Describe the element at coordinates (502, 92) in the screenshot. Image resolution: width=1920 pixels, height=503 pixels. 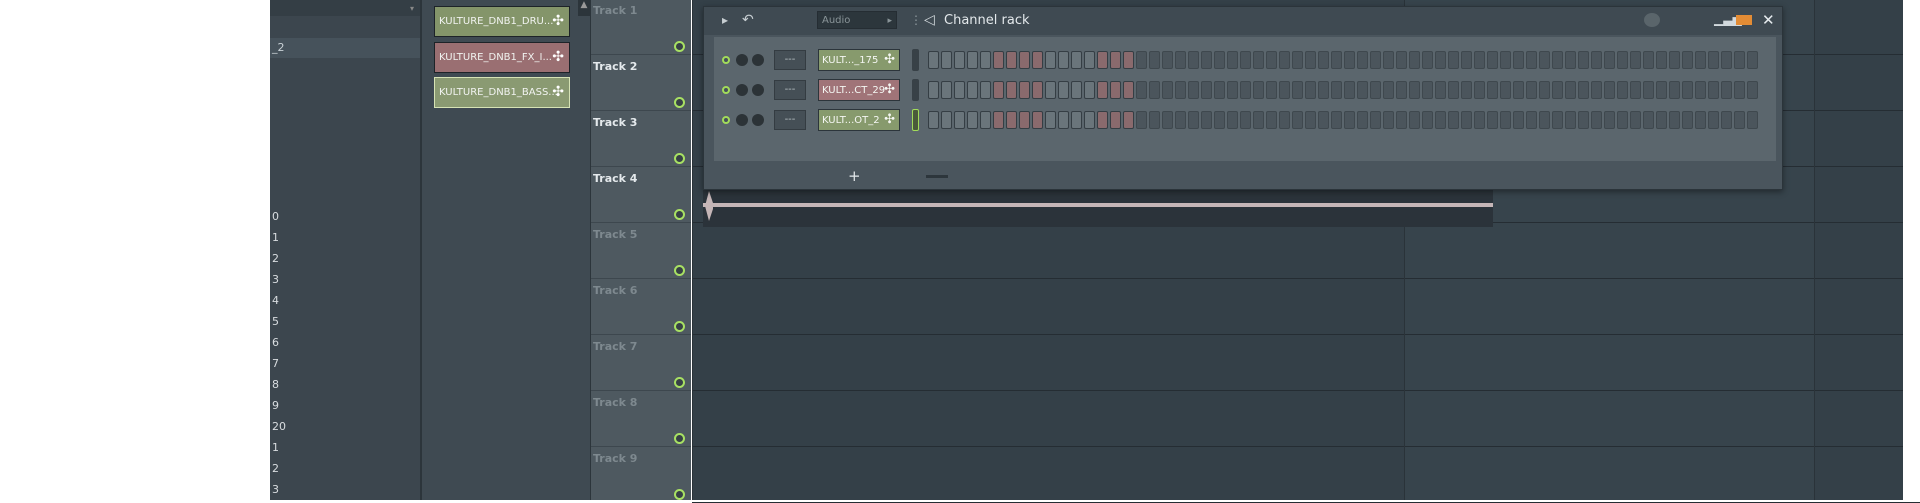
I see `picker-clip: KULTURE_DNB1_BASS... ✣` at that location.